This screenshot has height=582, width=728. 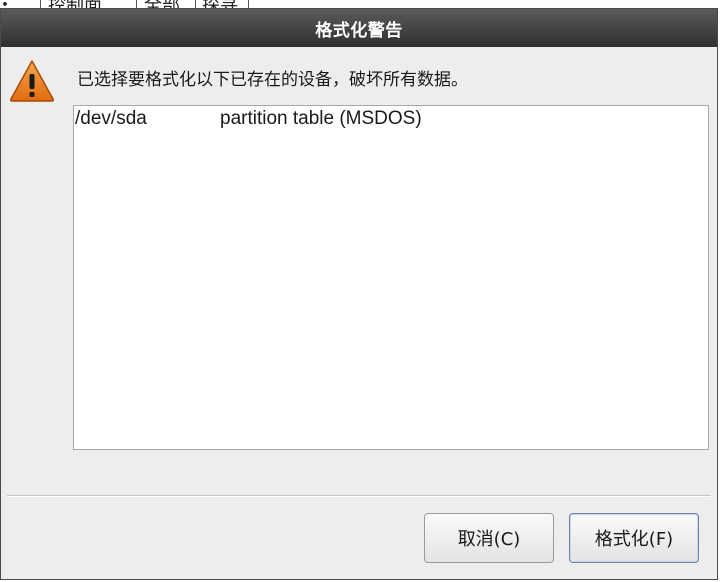 What do you see at coordinates (359, 496) in the screenshot?
I see `button-separator` at bounding box center [359, 496].